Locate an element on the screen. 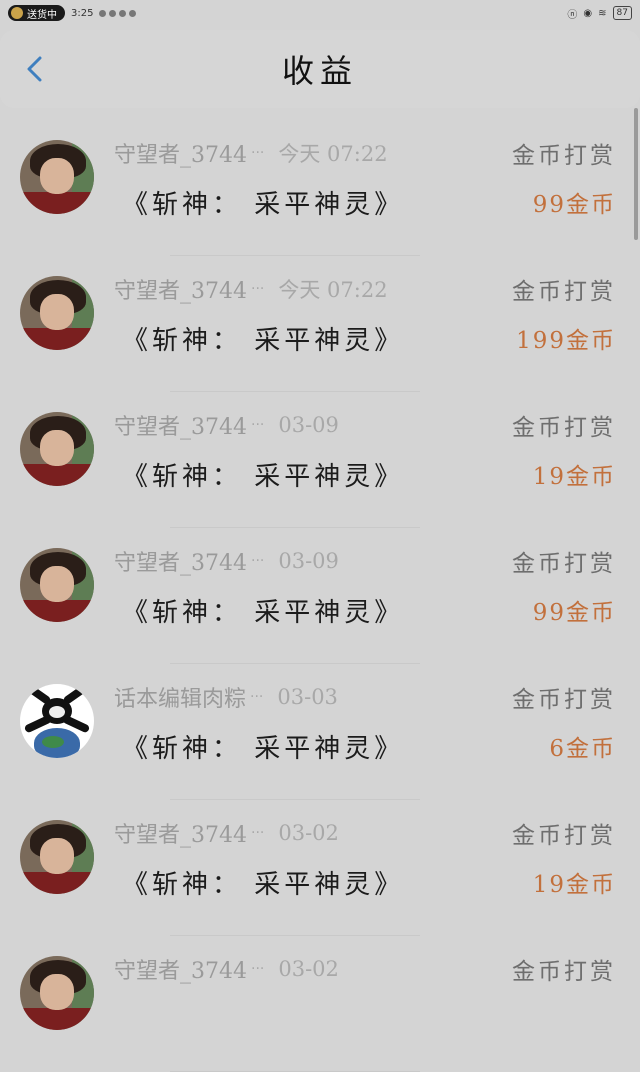  list-item: 守望者_3744 ··· 03-09 金币打赏 《斩神： 采平神灵》 19金币 is located at coordinates (320, 460).